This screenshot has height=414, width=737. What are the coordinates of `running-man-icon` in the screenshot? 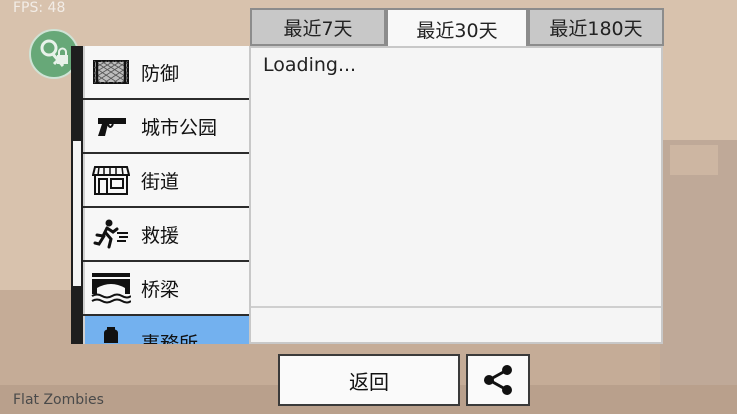 It's located at (111, 234).